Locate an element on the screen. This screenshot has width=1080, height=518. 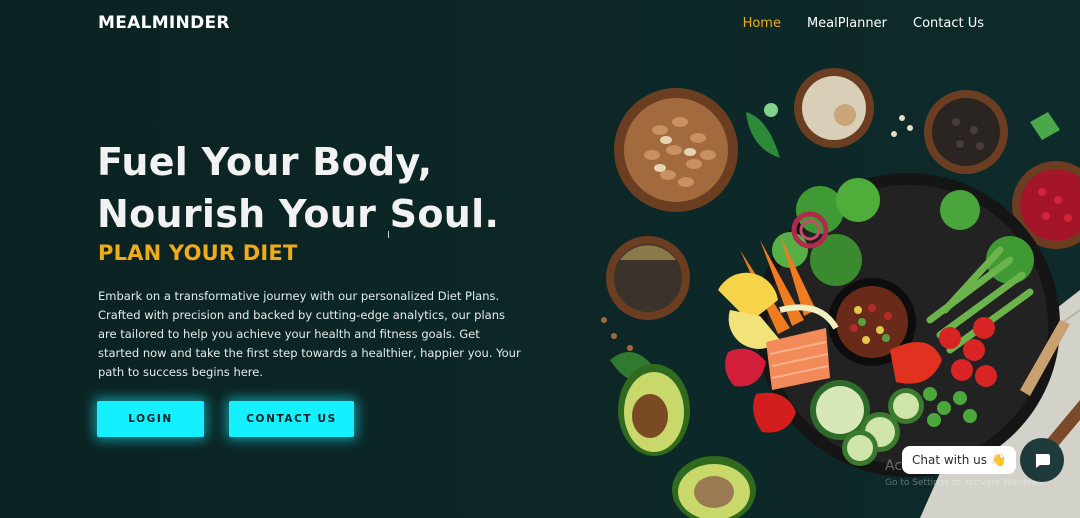
hero-title-line1: Fuel Your Body, is located at coordinates (265, 162).